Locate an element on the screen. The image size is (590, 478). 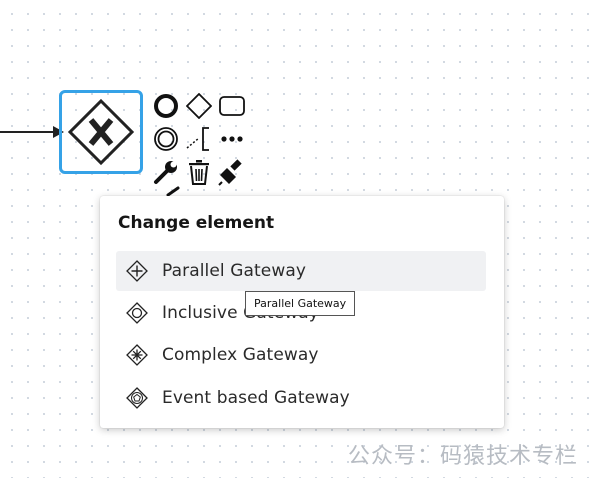
hover-tooltip: Parallel Gateway is located at coordinates (300, 303).